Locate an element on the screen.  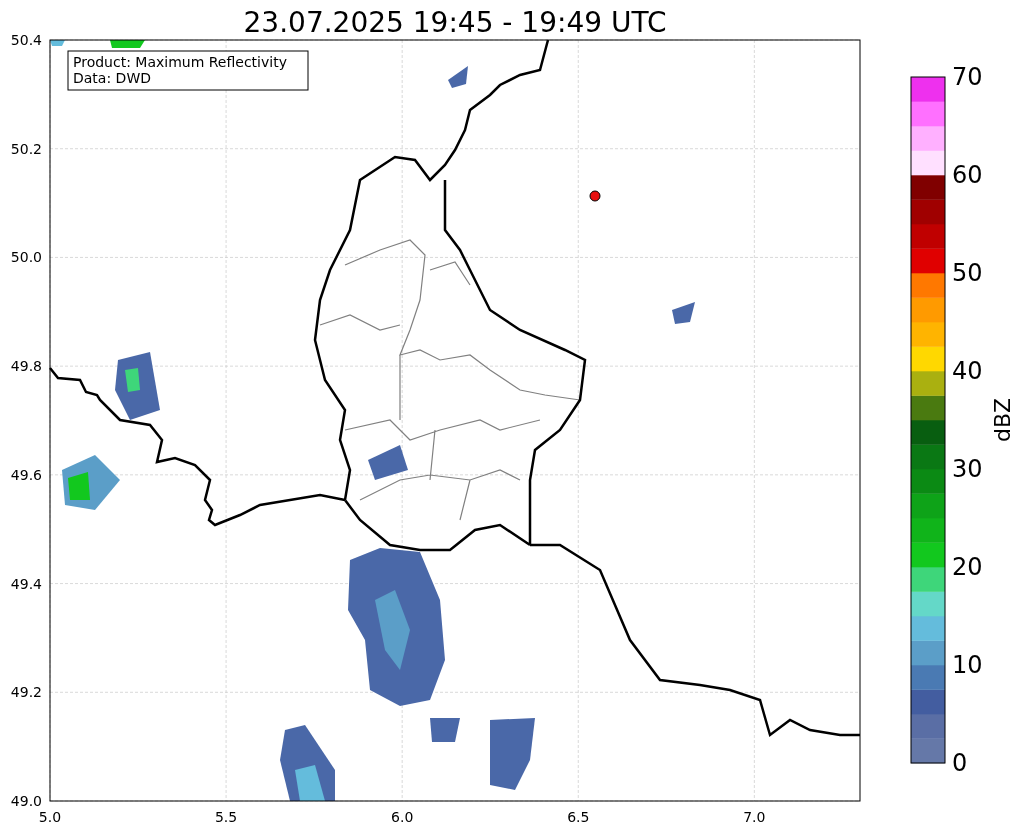
y-tick-label: 49.8 is located at coordinates (26, 366).